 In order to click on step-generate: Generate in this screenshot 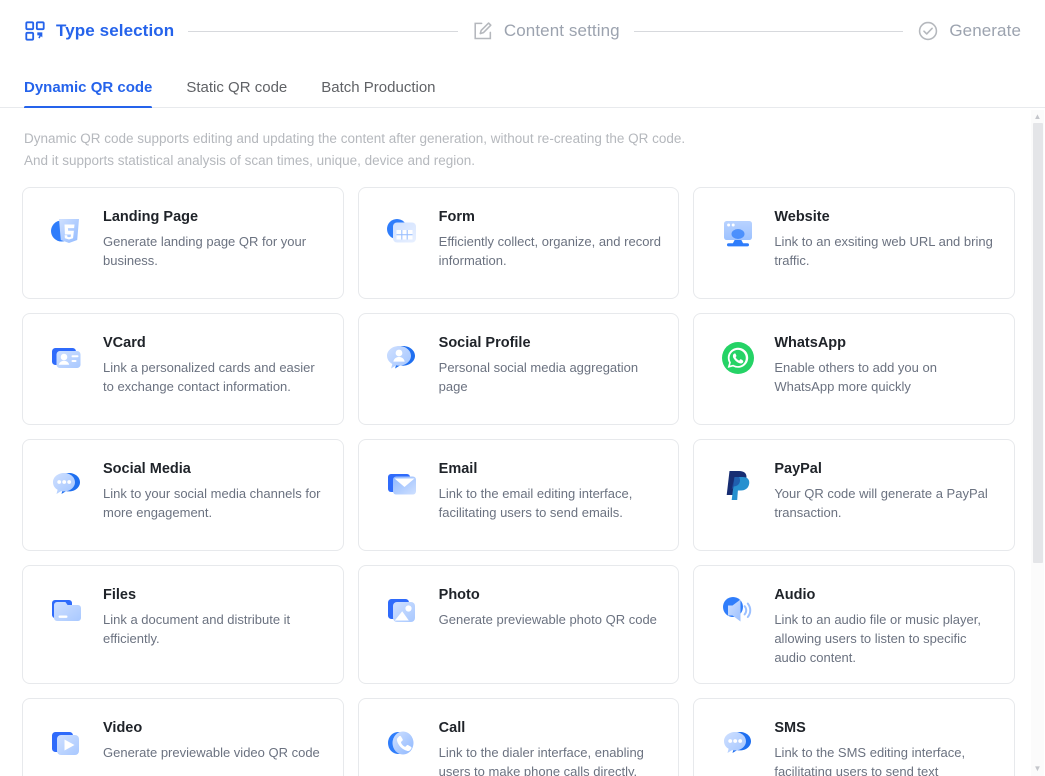, I will do `click(969, 31)`.